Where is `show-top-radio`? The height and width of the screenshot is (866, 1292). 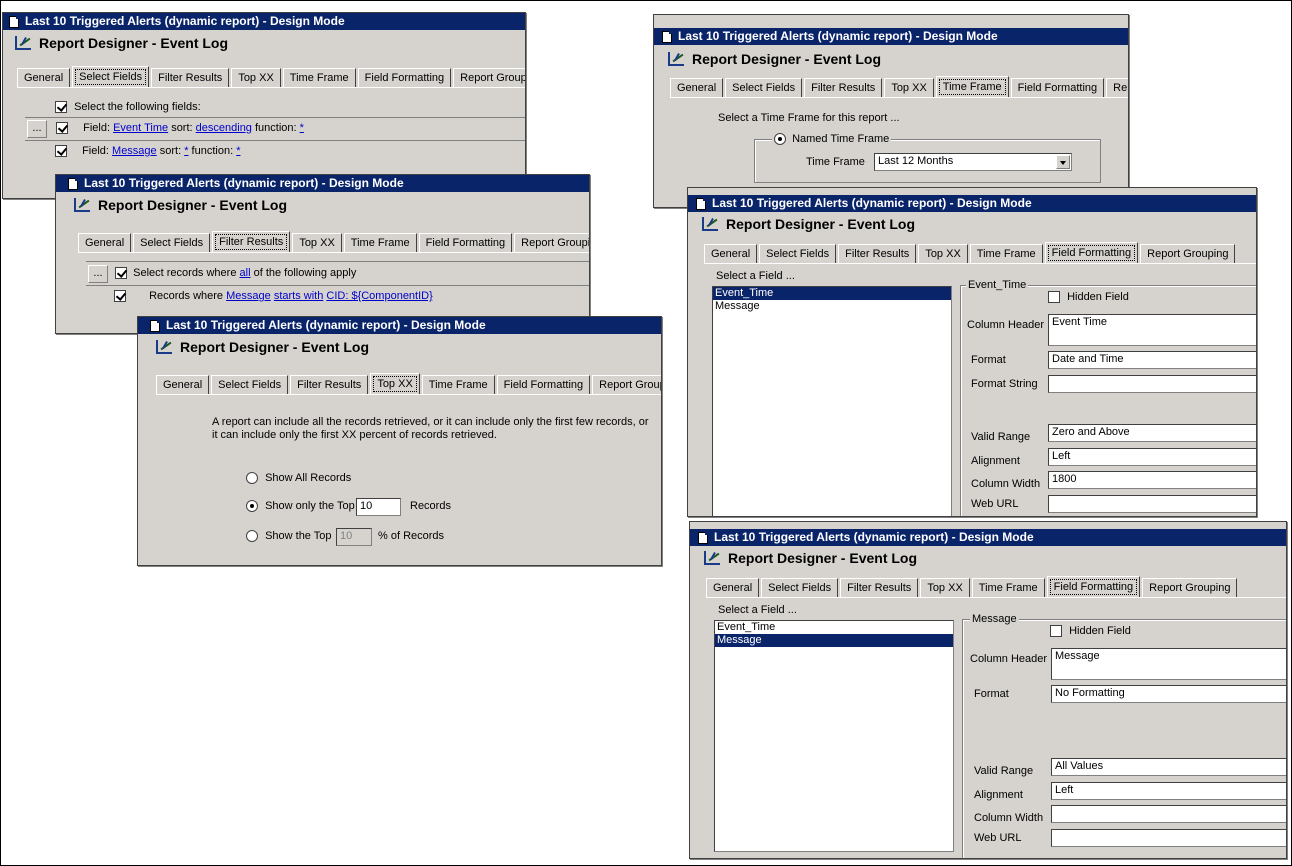
show-top-radio is located at coordinates (252, 506).